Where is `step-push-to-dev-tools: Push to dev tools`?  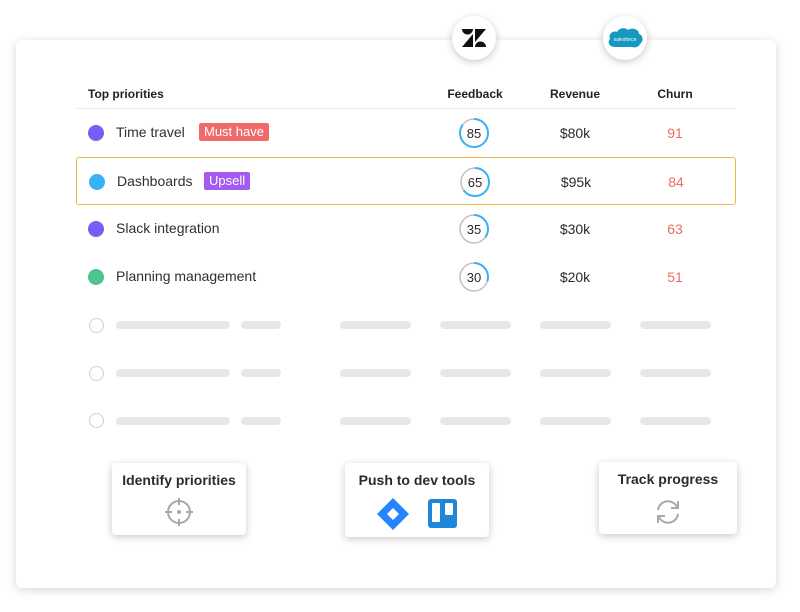 step-push-to-dev-tools: Push to dev tools is located at coordinates (417, 500).